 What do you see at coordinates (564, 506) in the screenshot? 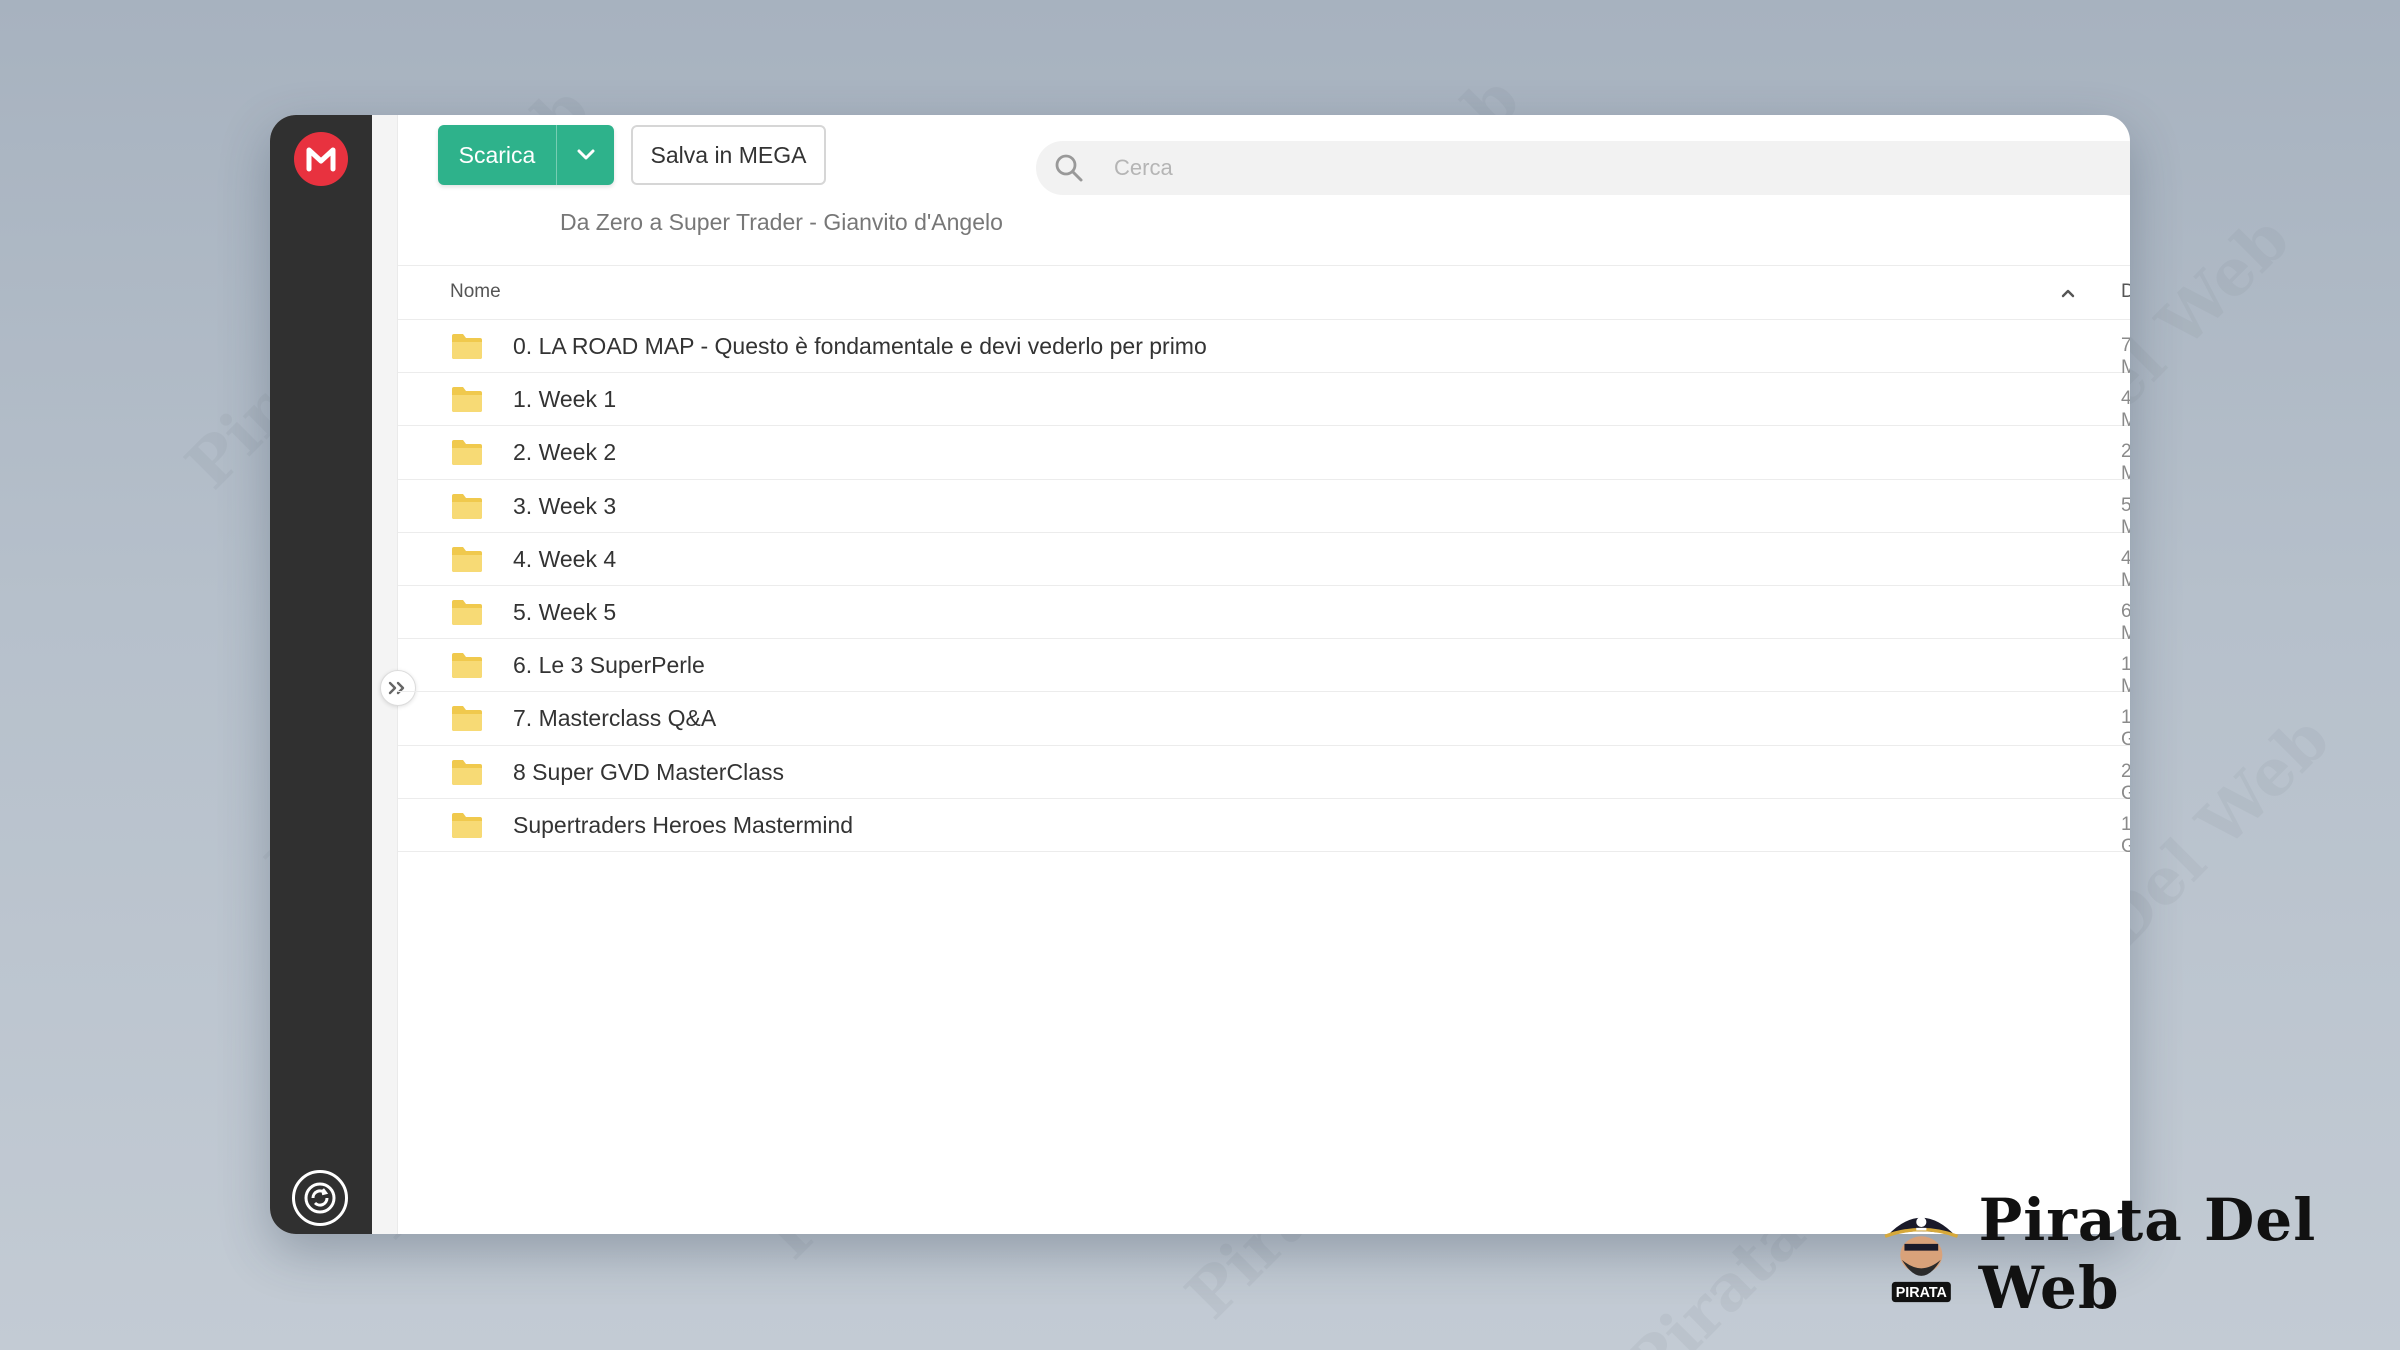
I see `folder-name: 3. Week 3` at bounding box center [564, 506].